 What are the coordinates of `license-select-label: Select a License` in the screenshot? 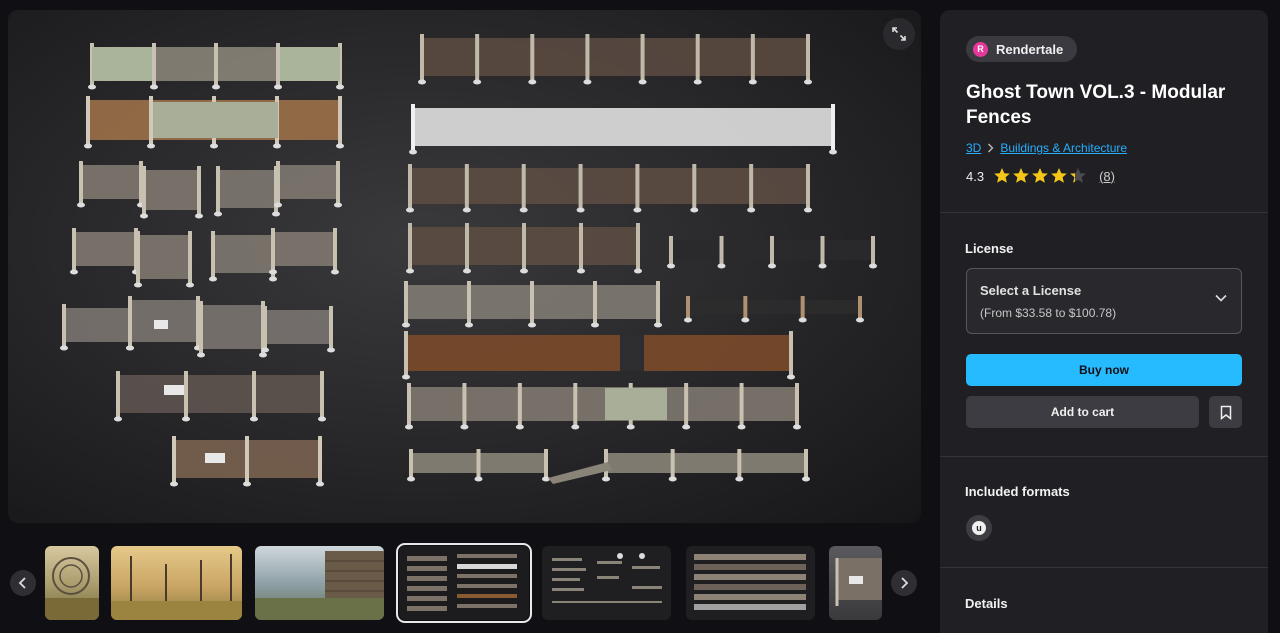 It's located at (1031, 290).